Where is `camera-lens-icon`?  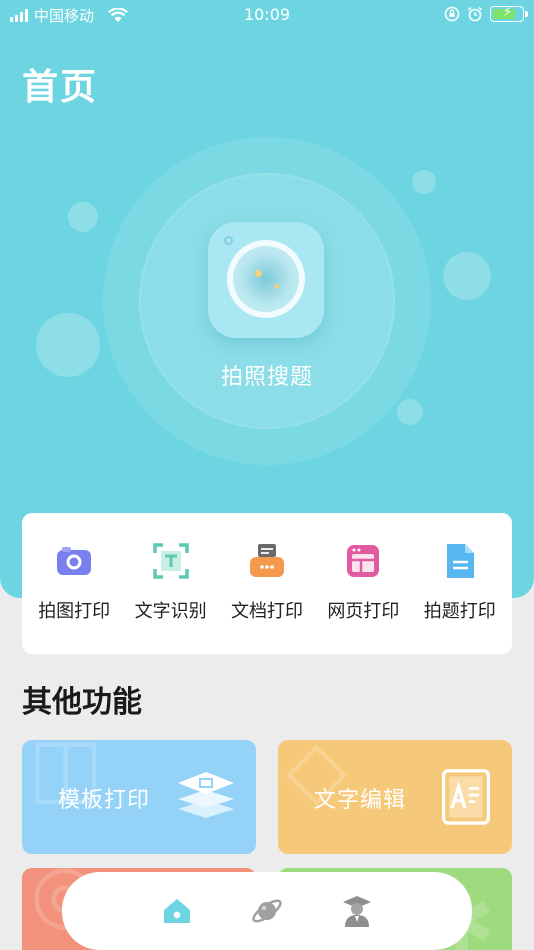 camera-lens-icon is located at coordinates (266, 279).